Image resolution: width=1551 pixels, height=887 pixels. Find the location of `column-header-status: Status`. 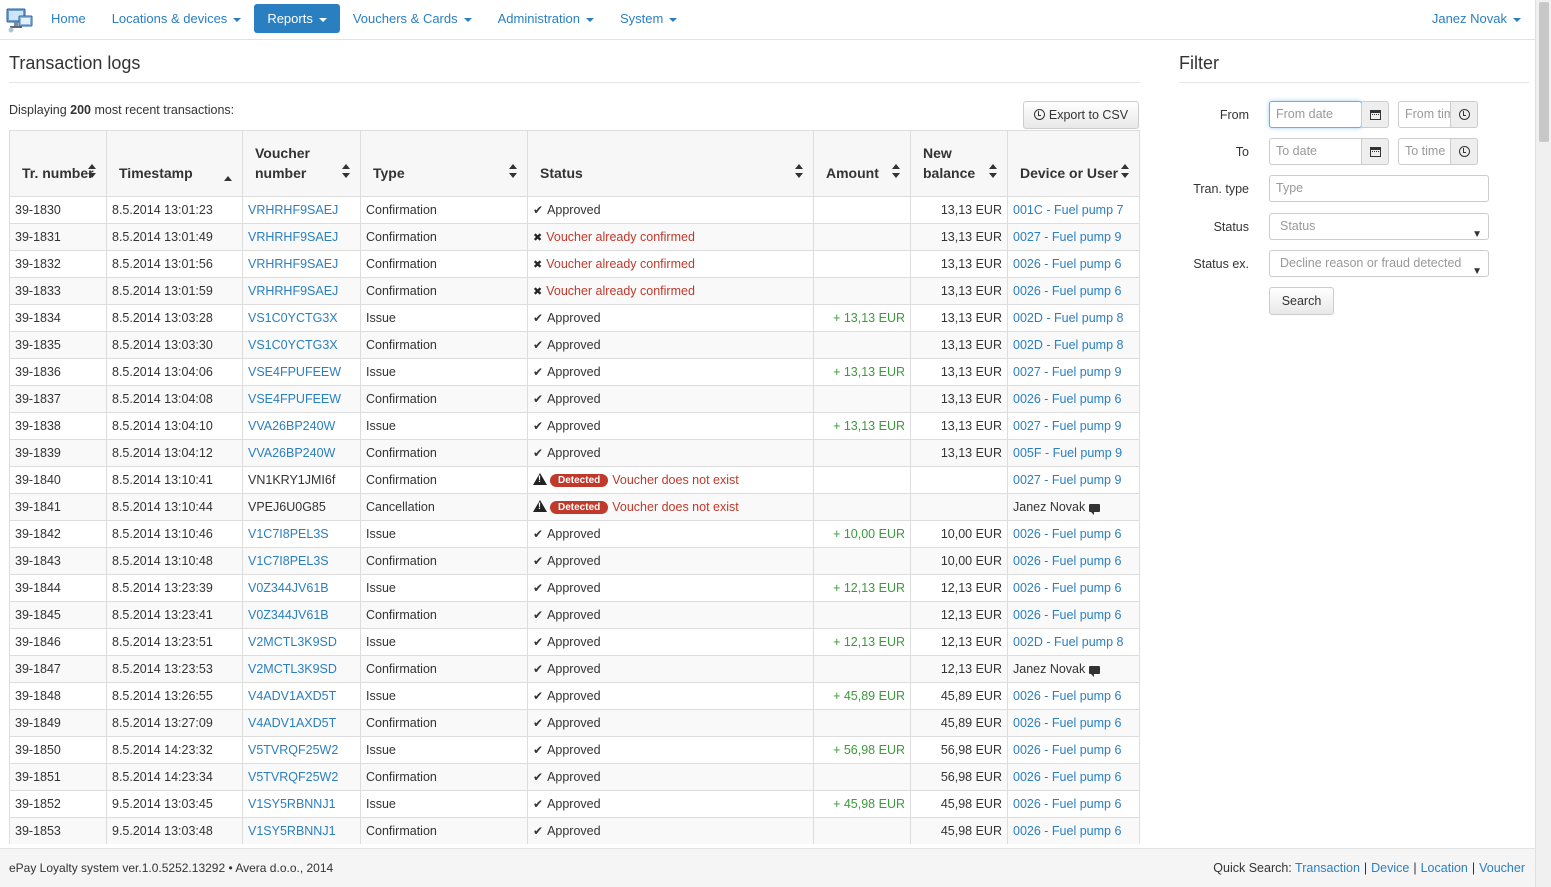

column-header-status: Status is located at coordinates (670, 164).